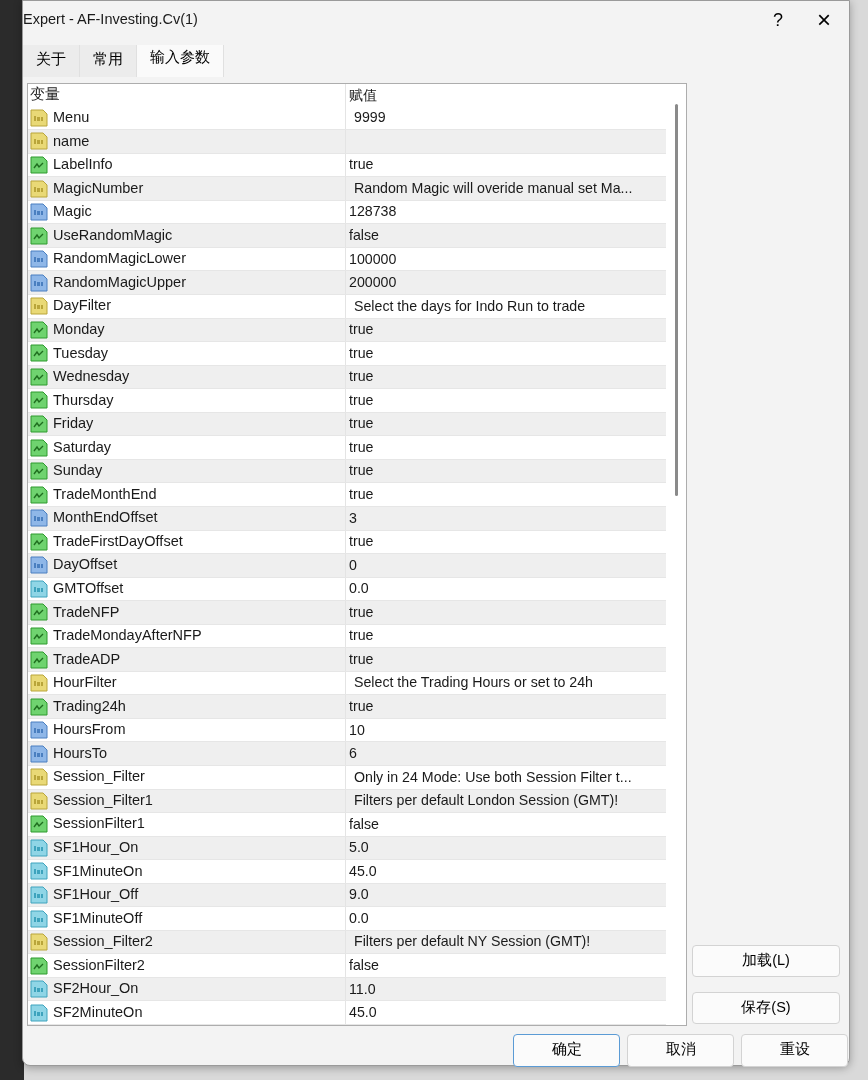 Image resolution: width=868 pixels, height=1080 pixels. Describe the element at coordinates (363, 95) in the screenshot. I see `column-header: 赋值` at that location.